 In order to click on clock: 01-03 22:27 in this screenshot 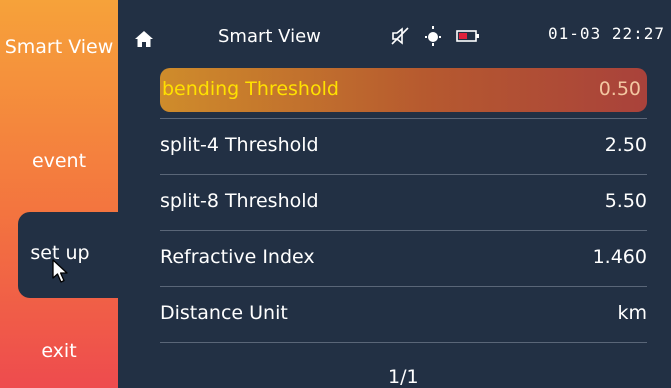, I will do `click(606, 33)`.